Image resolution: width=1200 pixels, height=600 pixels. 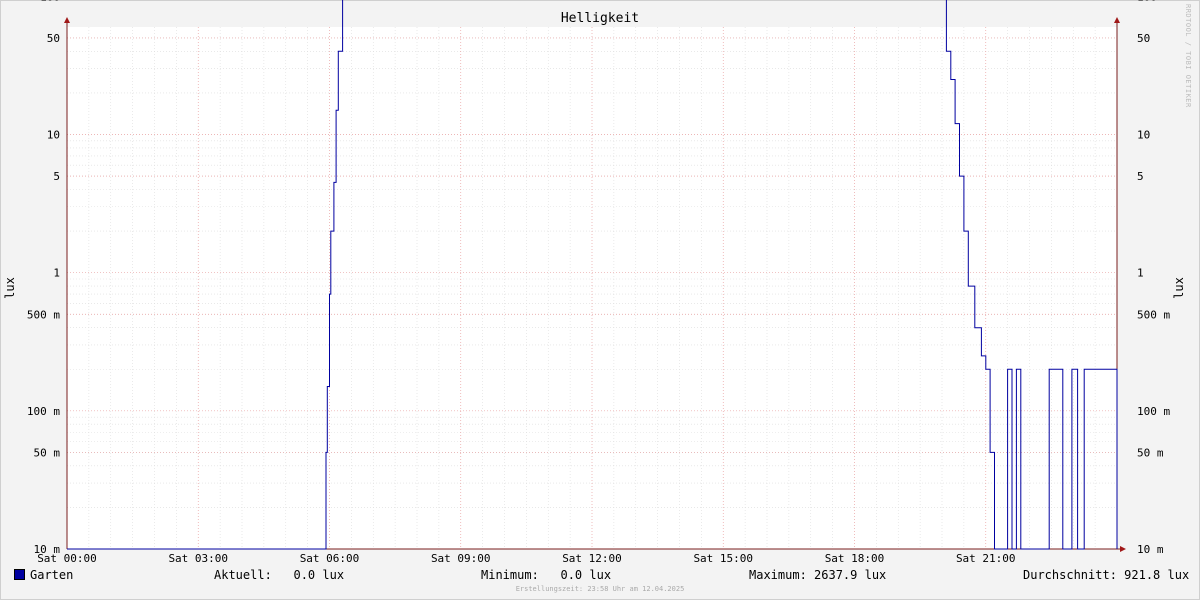 What do you see at coordinates (1150, 452) in the screenshot?
I see `y-tick-label-right: 50 m` at bounding box center [1150, 452].